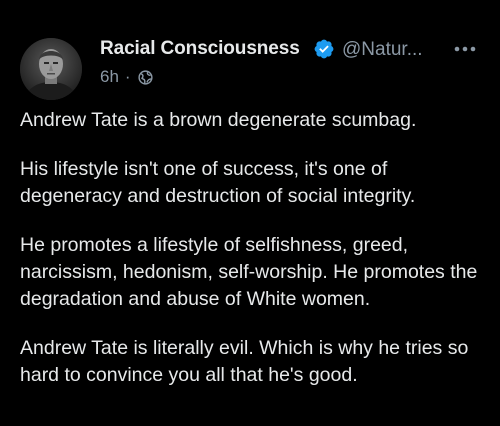 This screenshot has height=426, width=500. I want to click on timestamp: 6h, so click(109, 77).